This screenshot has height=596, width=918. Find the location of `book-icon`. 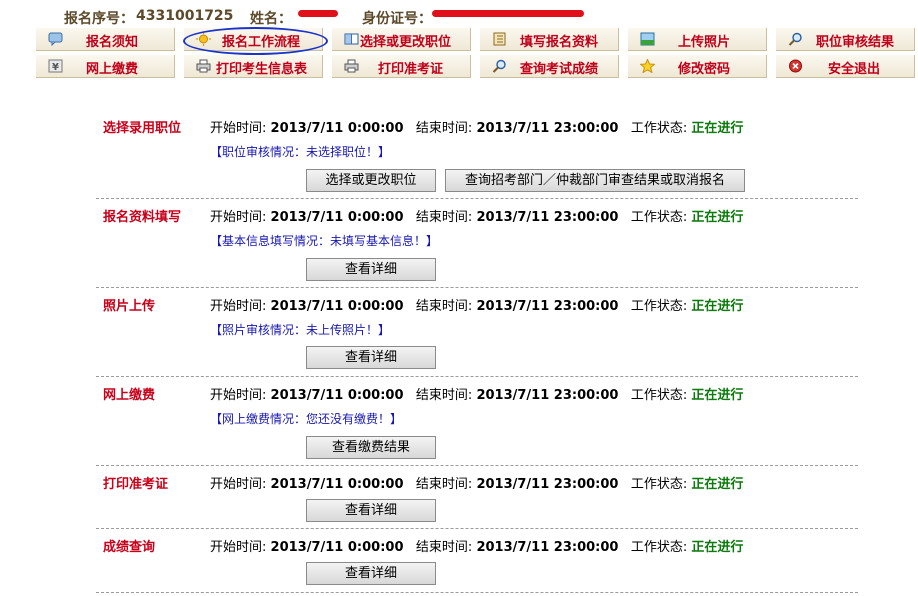

book-icon is located at coordinates (351, 39).